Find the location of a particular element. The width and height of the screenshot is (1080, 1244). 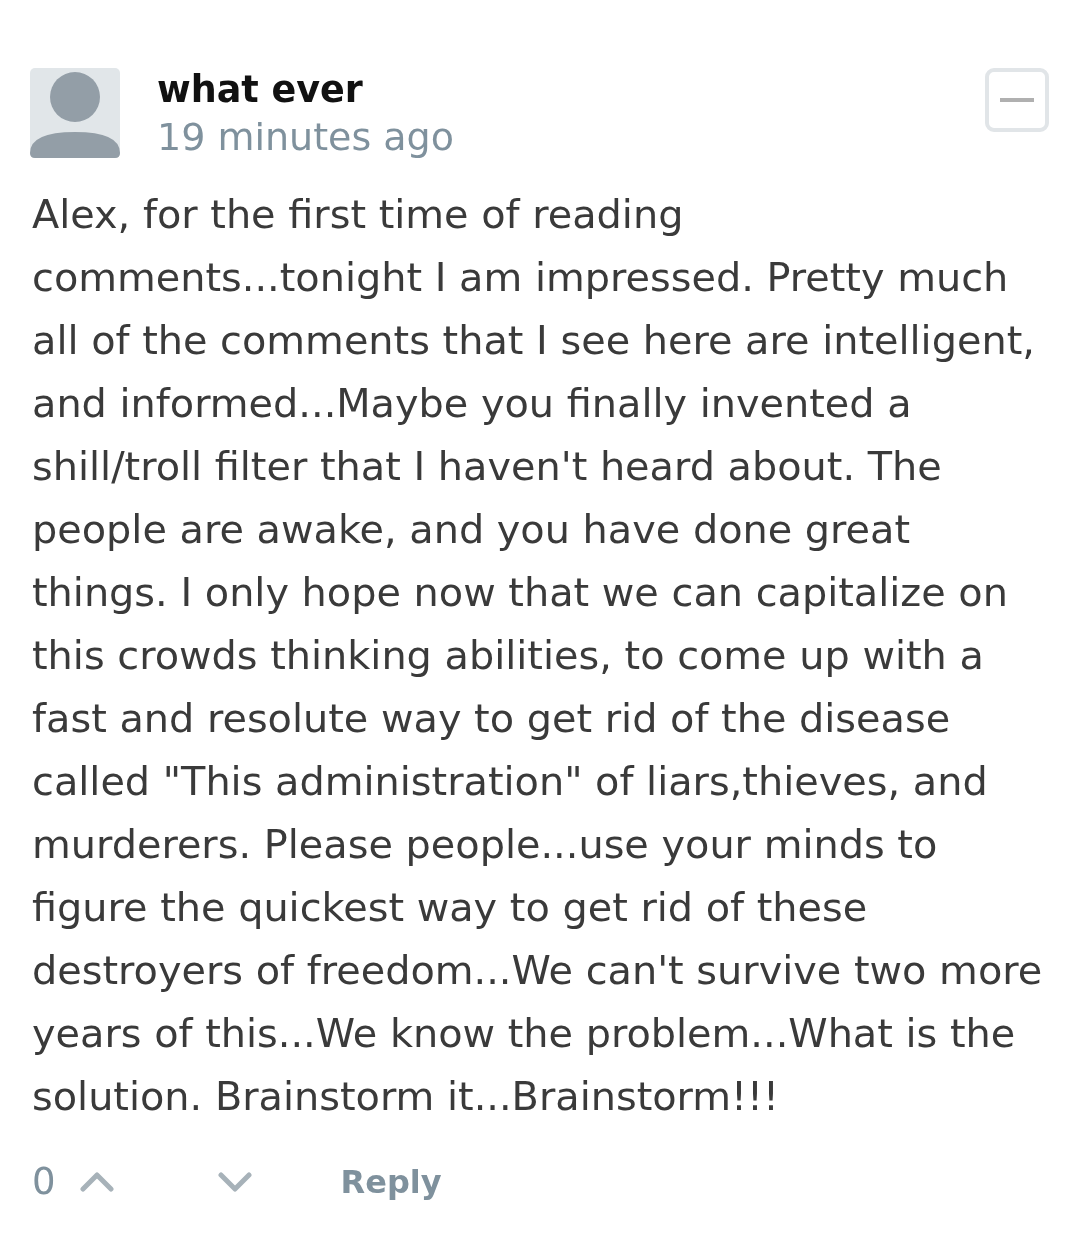

author-name: what ever is located at coordinates (260, 90).